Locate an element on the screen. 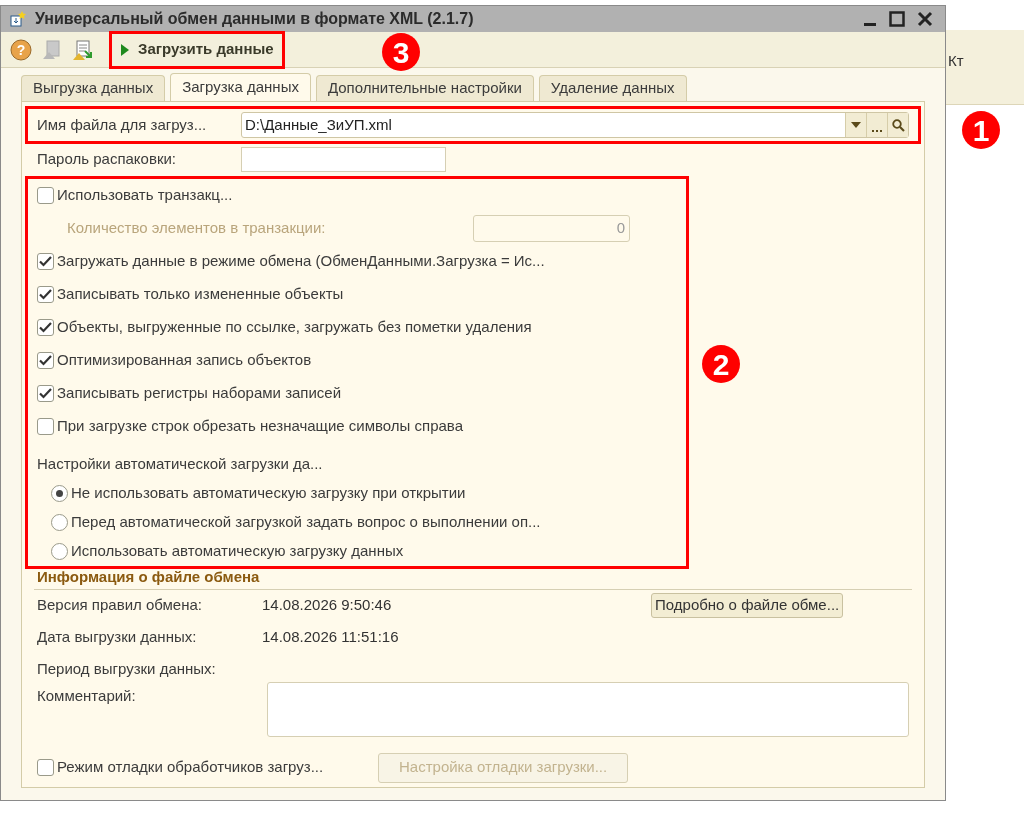 The height and width of the screenshot is (820, 1024). play-icon is located at coordinates (125, 49).